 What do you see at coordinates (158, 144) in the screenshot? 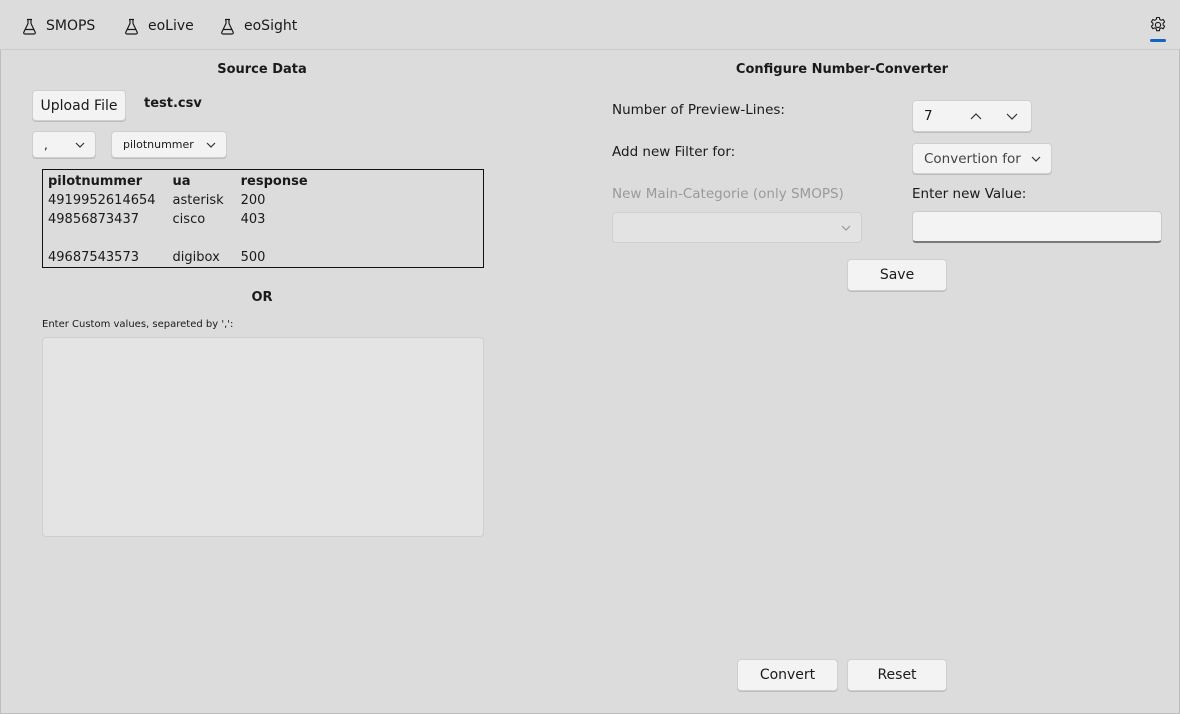
I see `column-value: pilotnummer` at bounding box center [158, 144].